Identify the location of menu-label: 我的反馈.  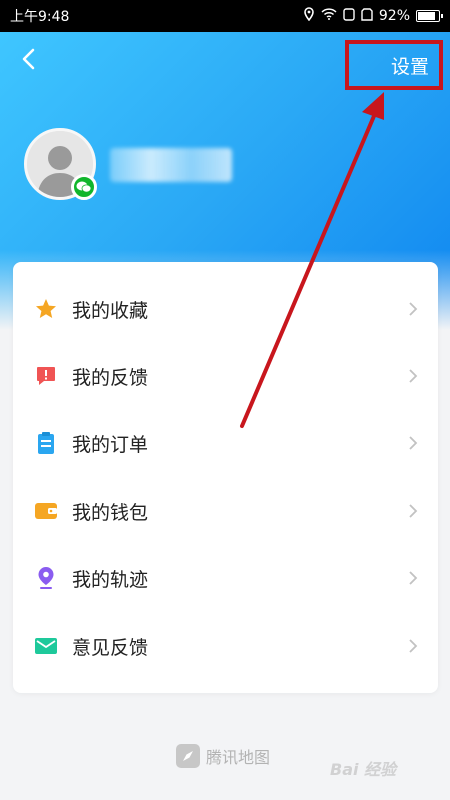
(110, 377).